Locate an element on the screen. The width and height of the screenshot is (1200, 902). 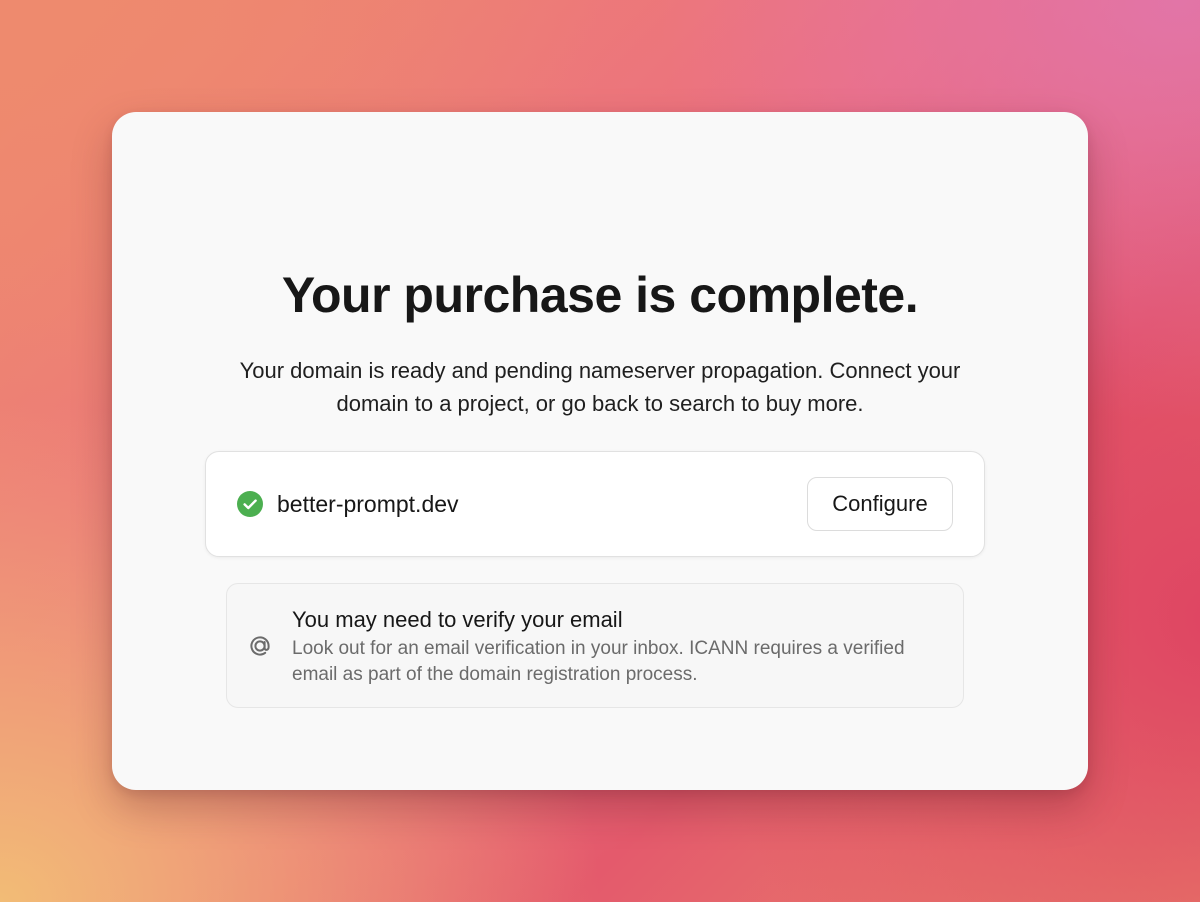
configure-button: Configure is located at coordinates (880, 504).